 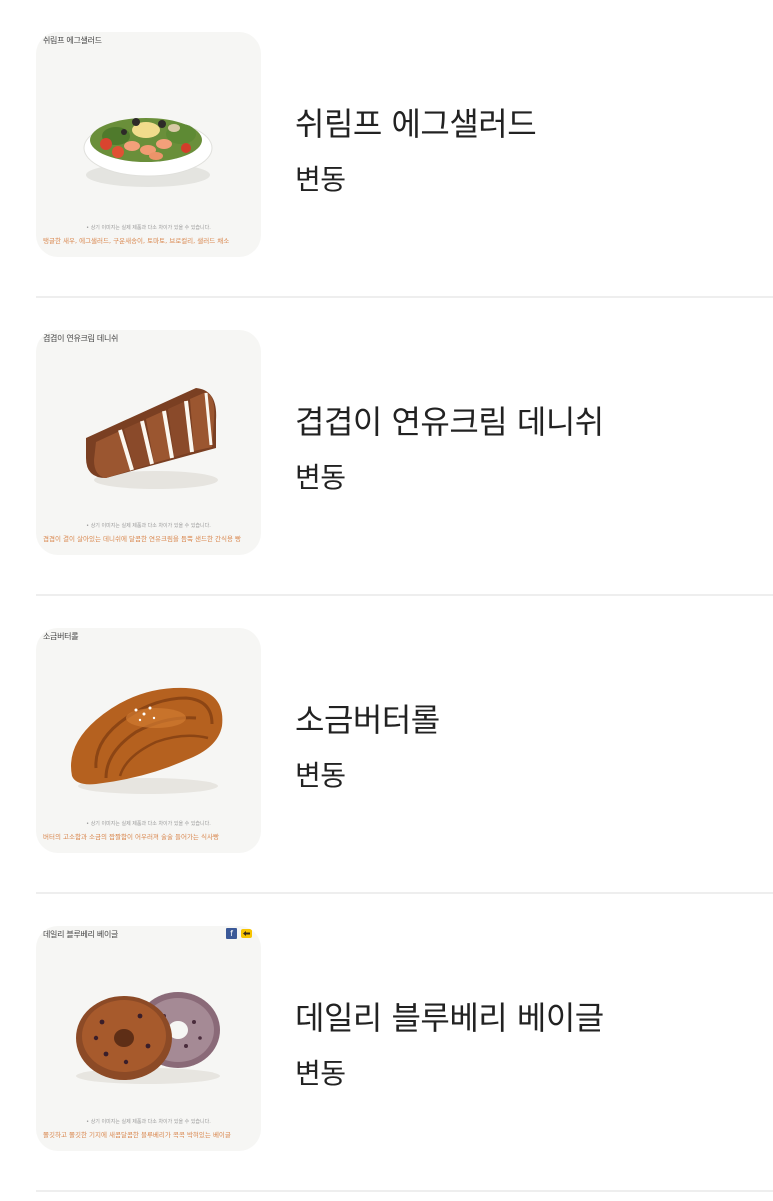 What do you see at coordinates (367, 718) in the screenshot?
I see `product-name: 소금버터롤` at bounding box center [367, 718].